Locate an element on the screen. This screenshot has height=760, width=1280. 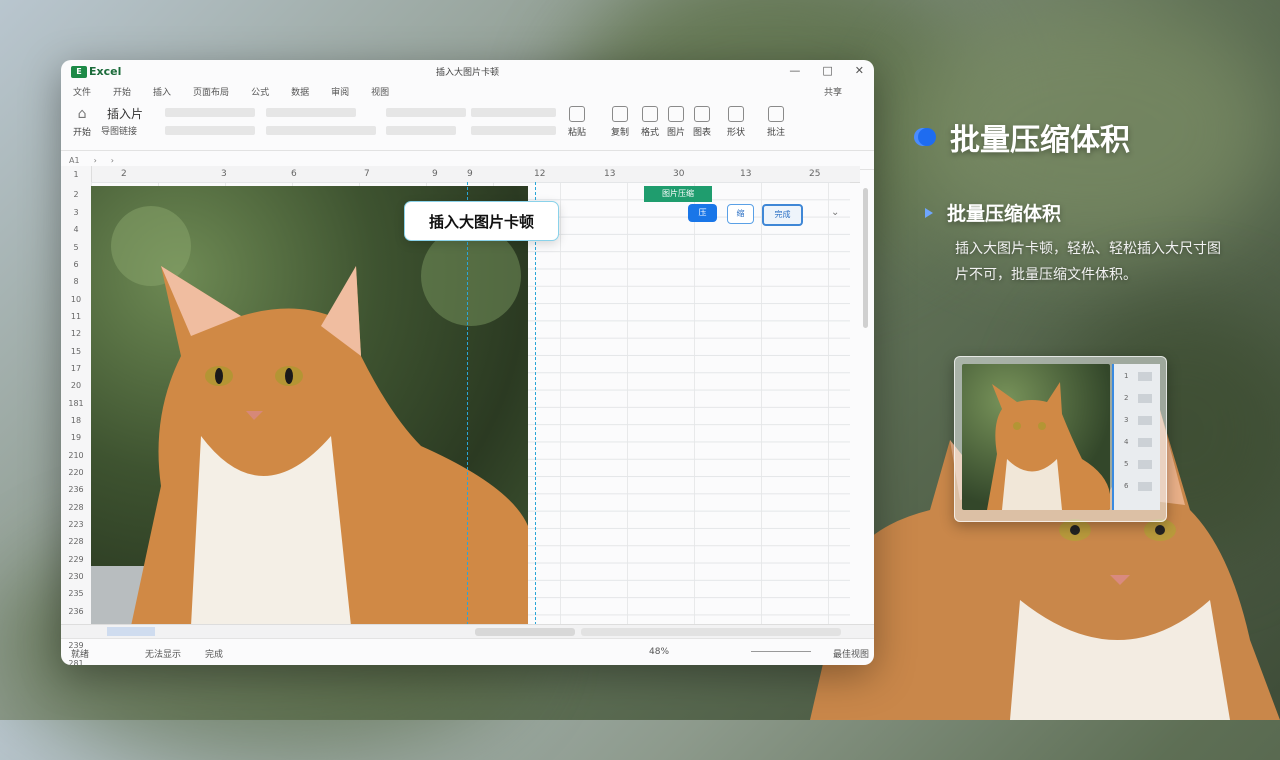
row-header: 20 is located at coordinates (76, 385).